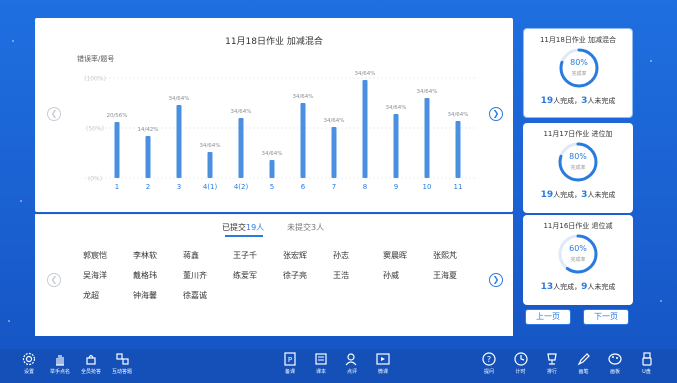  Describe the element at coordinates (290, 360) in the screenshot. I see `svg-text: P` at that location.